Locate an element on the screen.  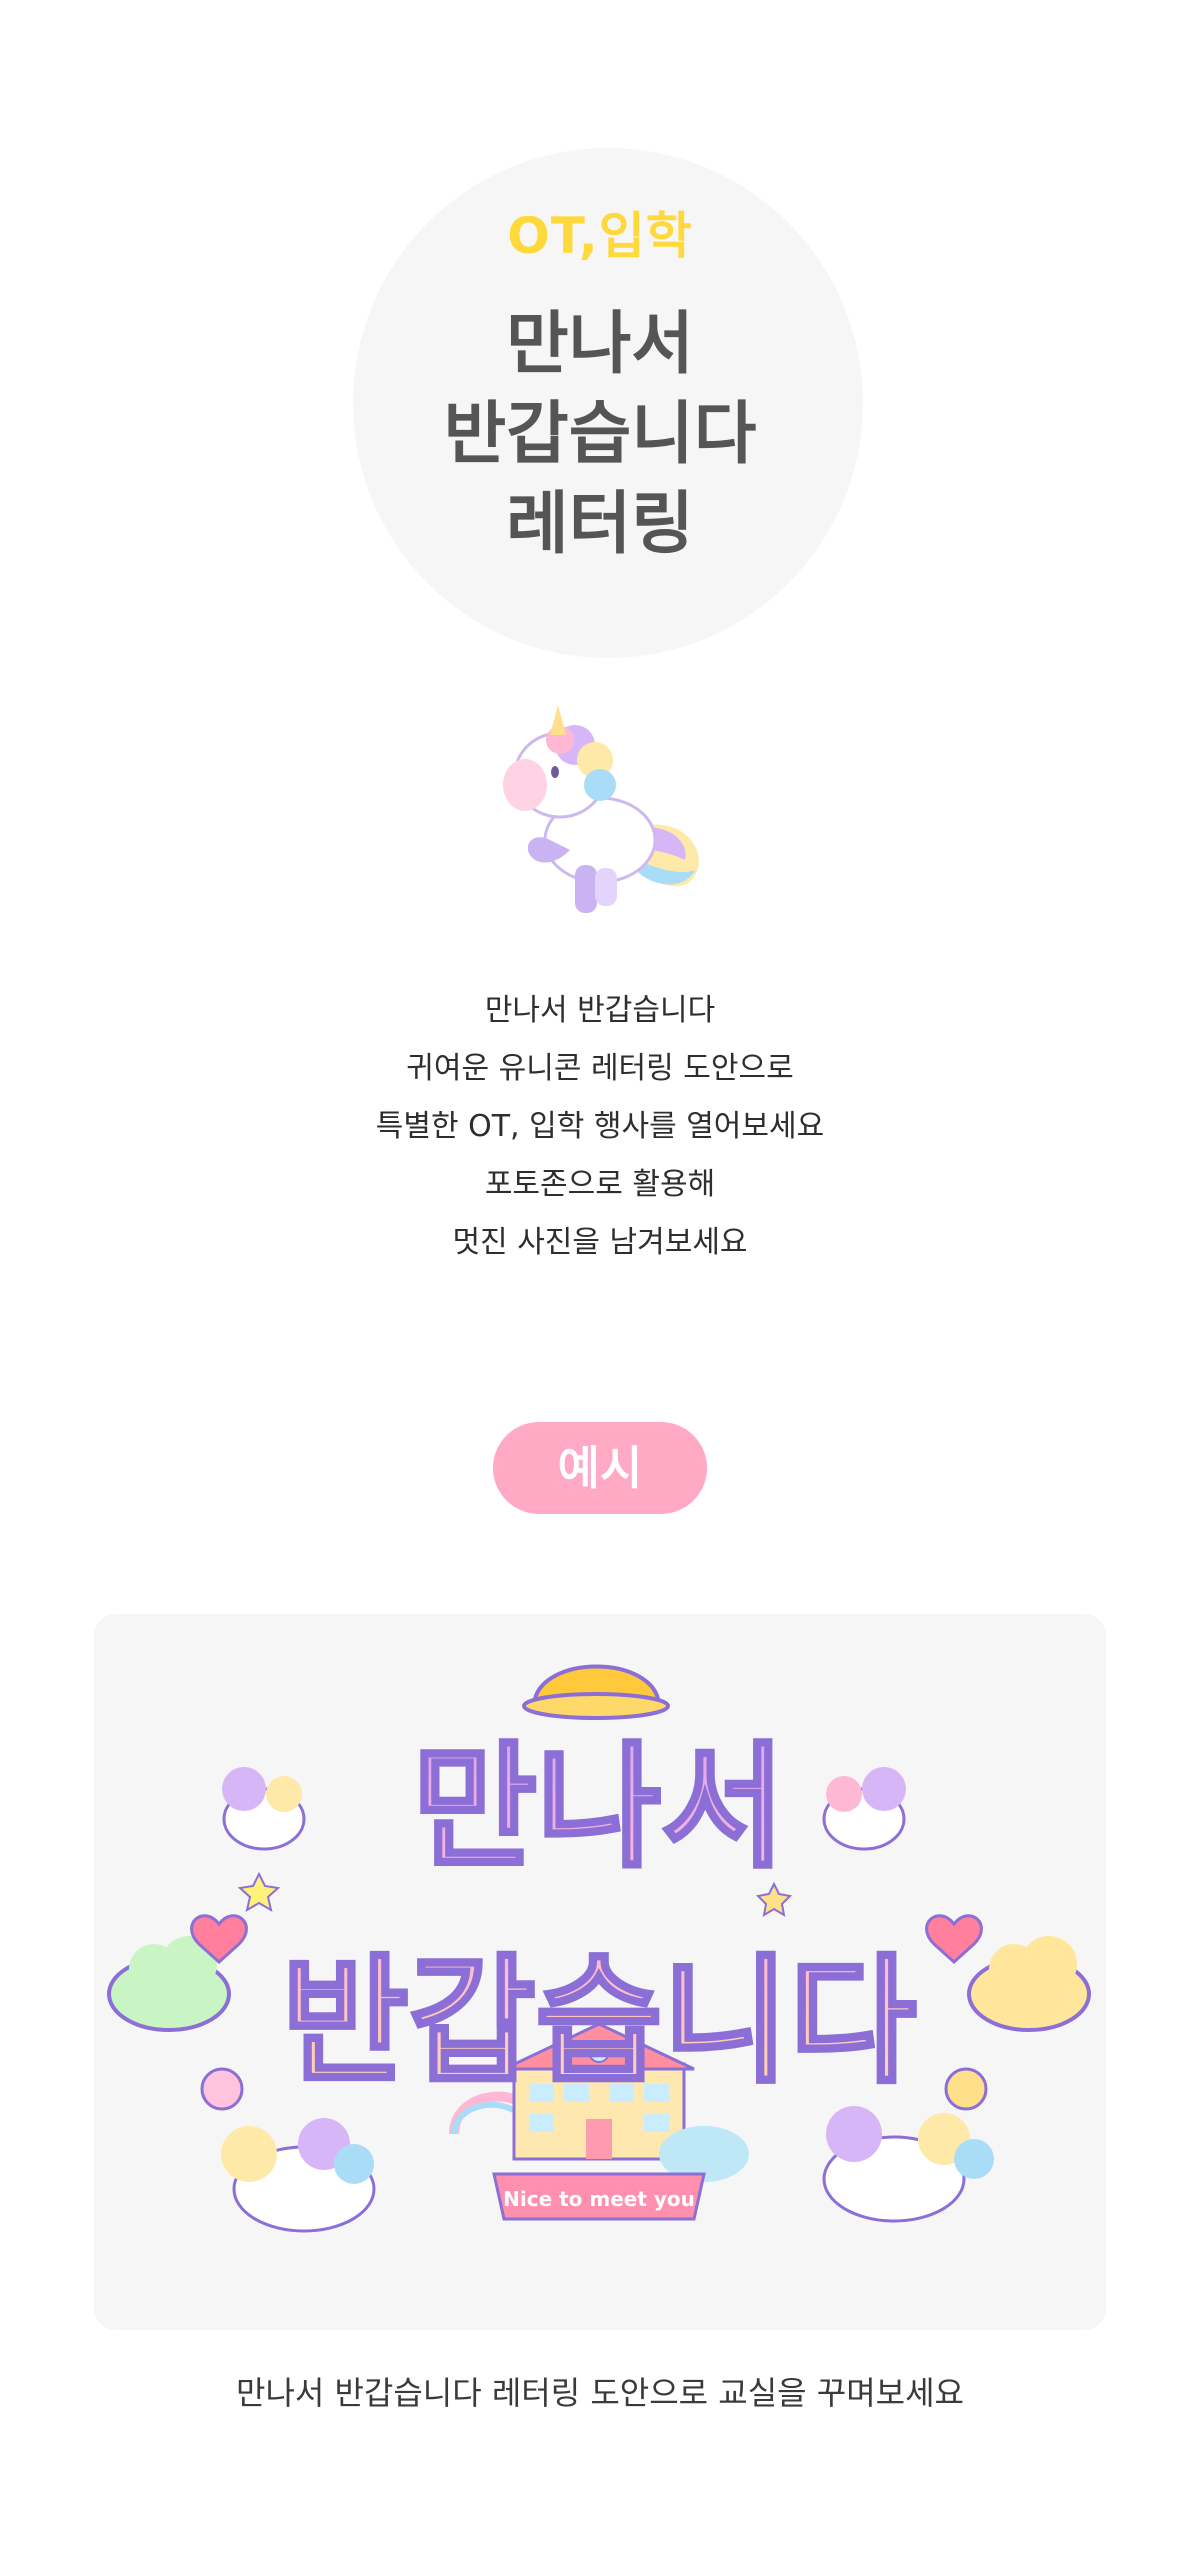
title-line: 반갑습니다 is located at coordinates (600, 434).